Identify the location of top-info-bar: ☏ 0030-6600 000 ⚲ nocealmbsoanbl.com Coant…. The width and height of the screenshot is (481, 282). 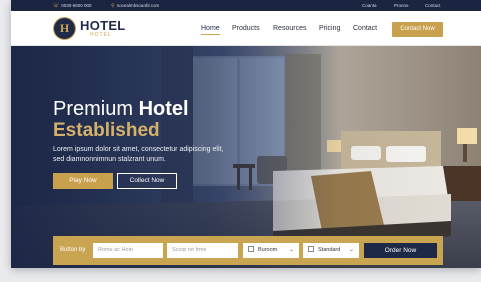
(246, 5).